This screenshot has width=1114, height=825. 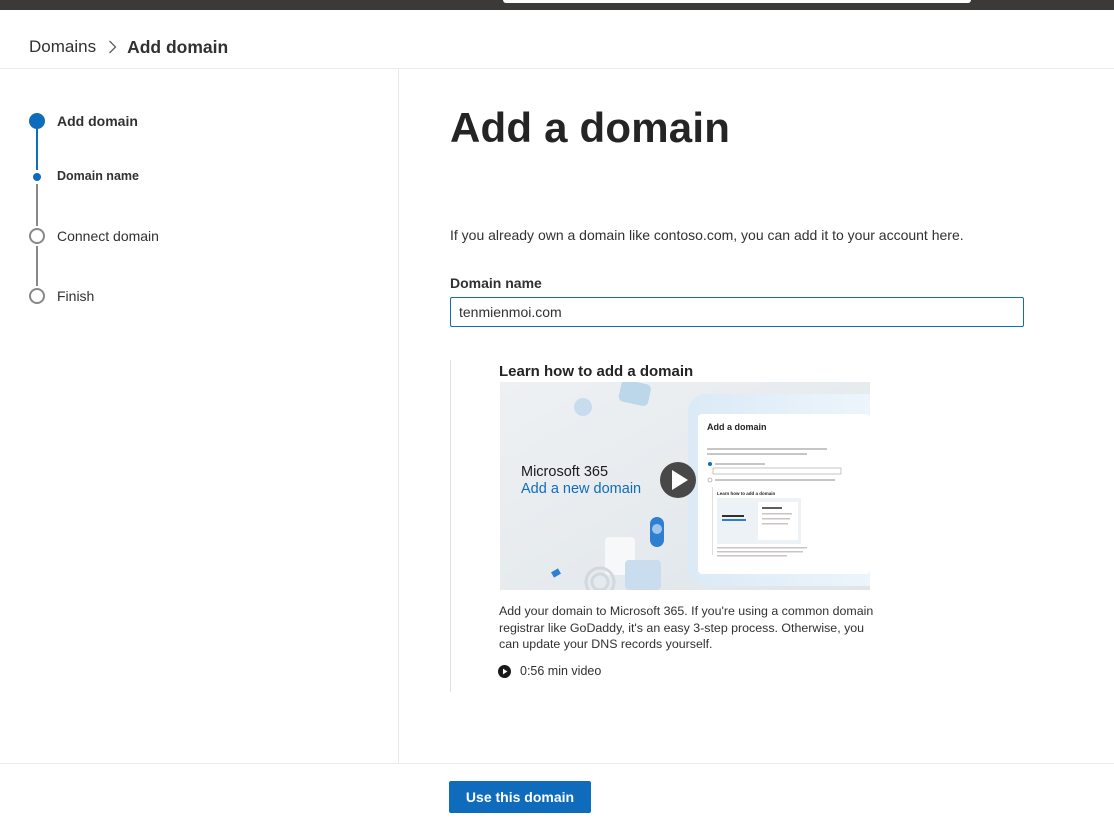 What do you see at coordinates (581, 489) in the screenshot?
I see `thumbnail-subtitle: Add a new domain` at bounding box center [581, 489].